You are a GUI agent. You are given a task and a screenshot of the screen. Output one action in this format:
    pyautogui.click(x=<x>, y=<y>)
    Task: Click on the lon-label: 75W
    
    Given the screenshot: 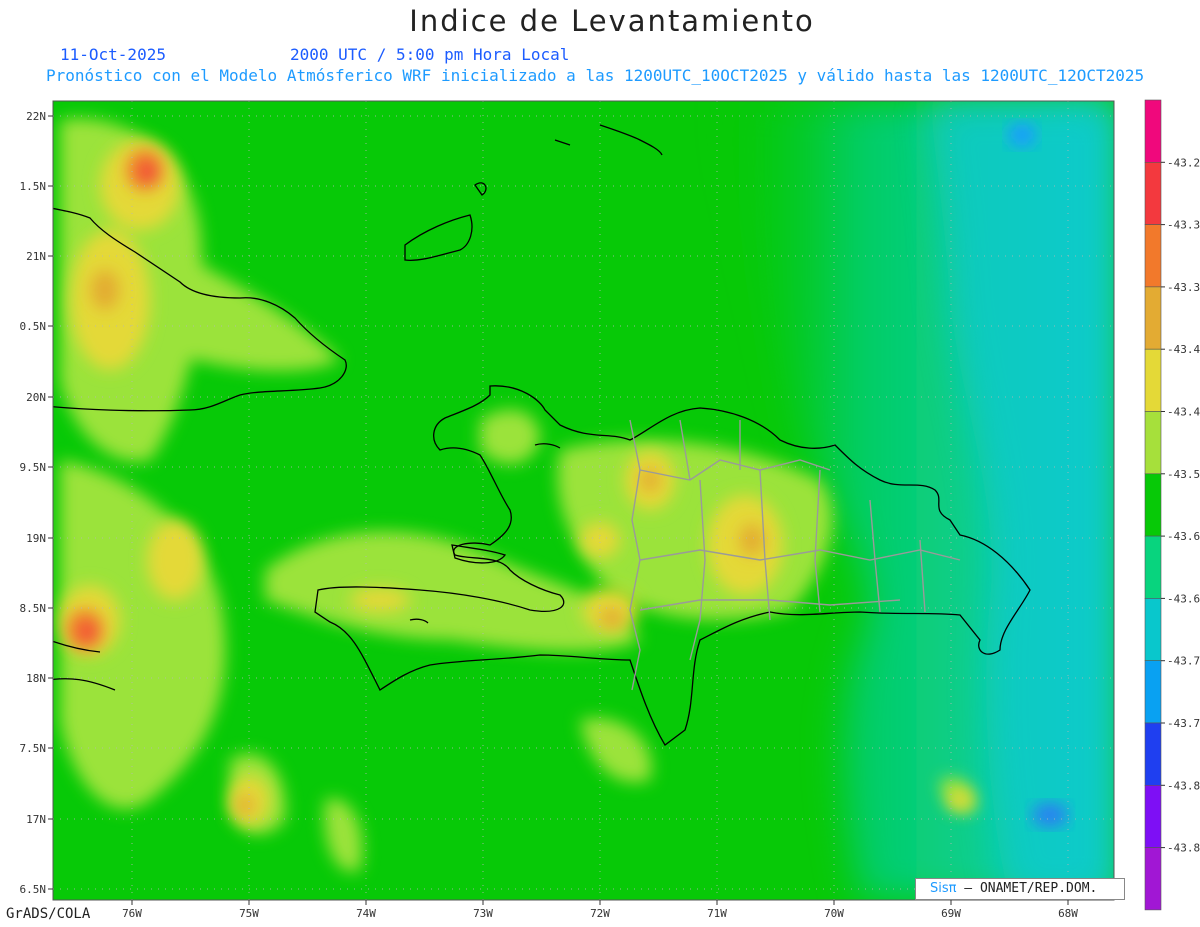 What is the action you would take?
    pyautogui.click(x=249, y=913)
    